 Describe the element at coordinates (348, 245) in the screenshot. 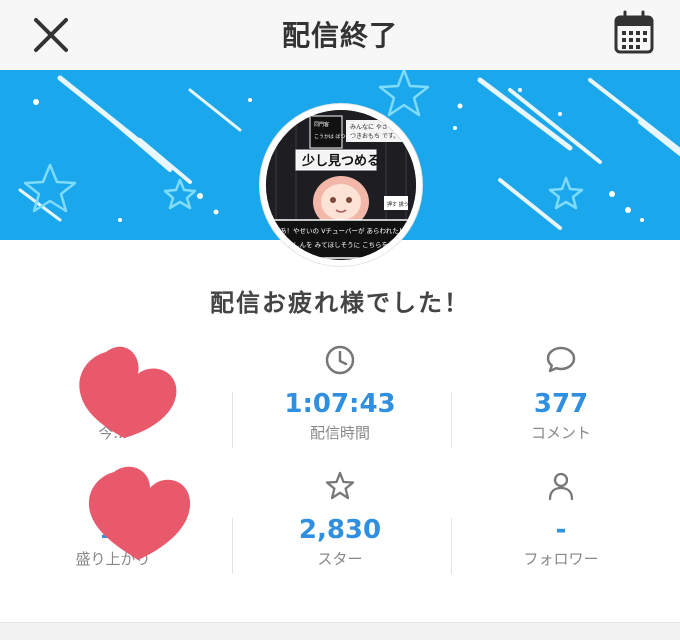

I see `avatar-dialog-2: おいしんを みてほしそうに こちらを みている！` at that location.